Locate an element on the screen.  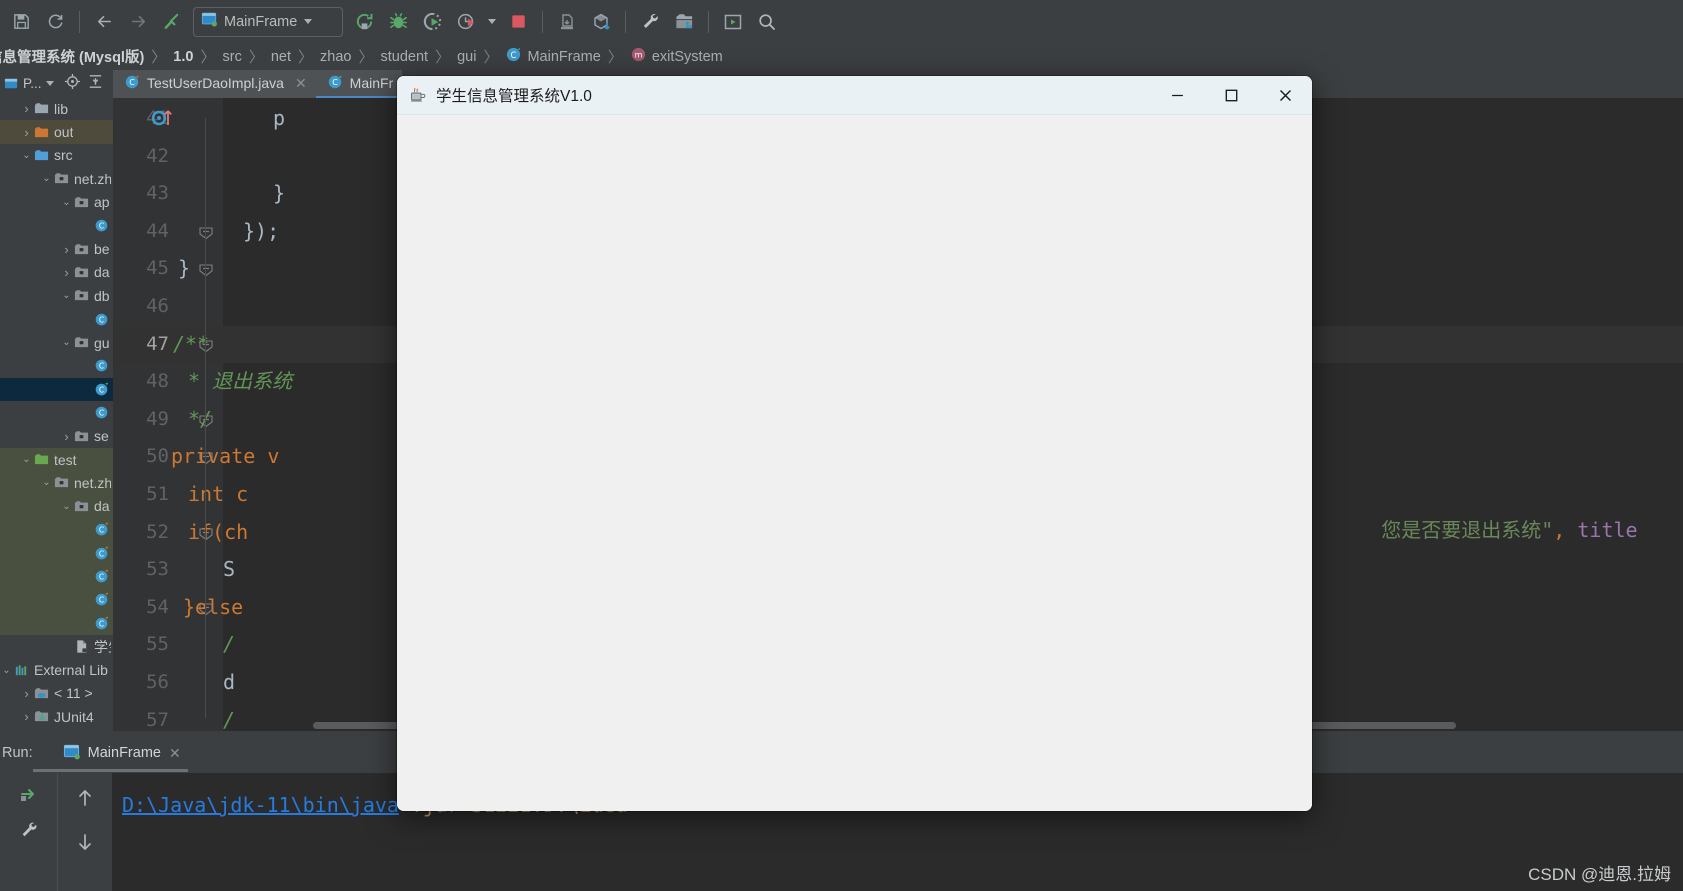
breadcrumb-item-exitSystem: m exitSystem is located at coordinates (676, 57).